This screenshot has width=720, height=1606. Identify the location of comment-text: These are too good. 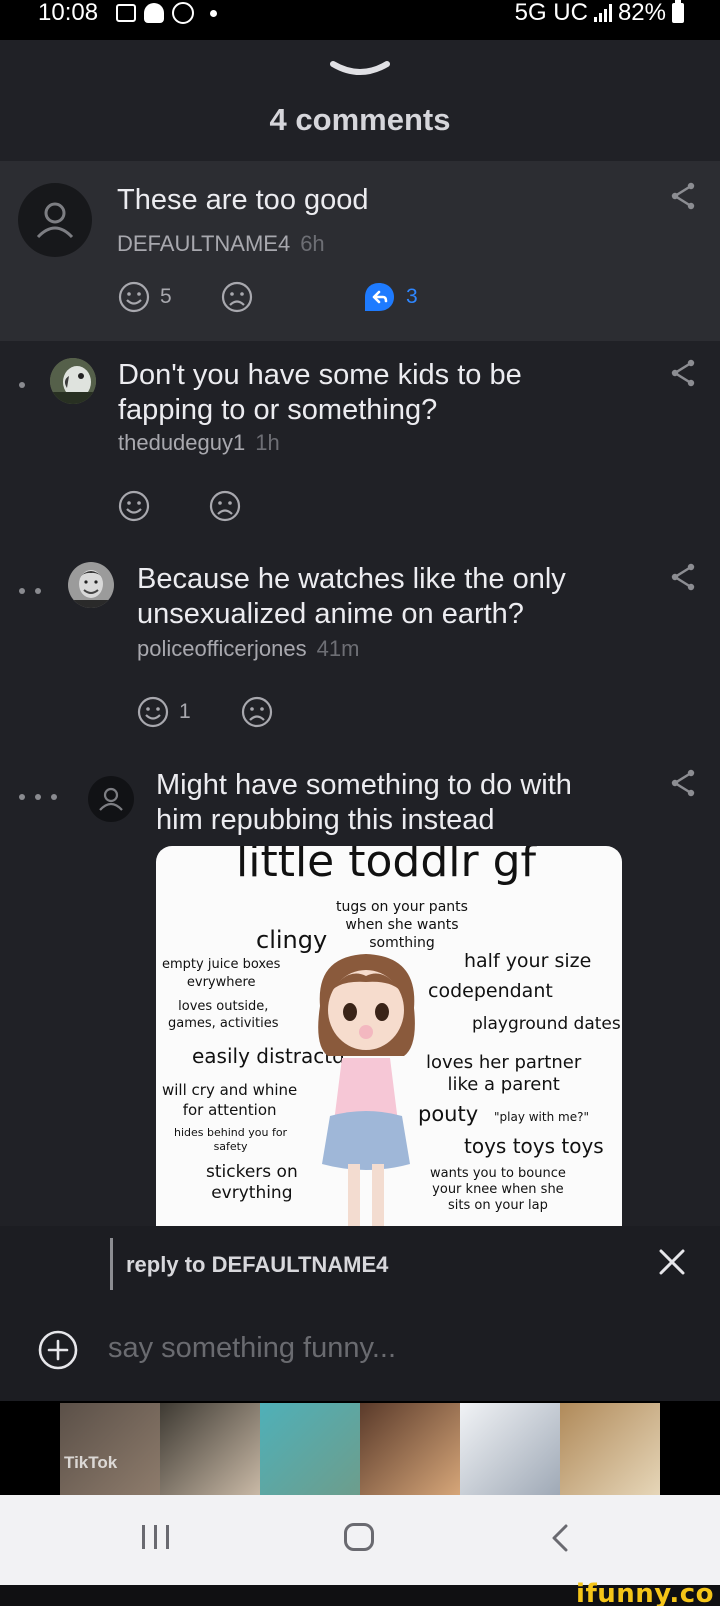
(243, 200).